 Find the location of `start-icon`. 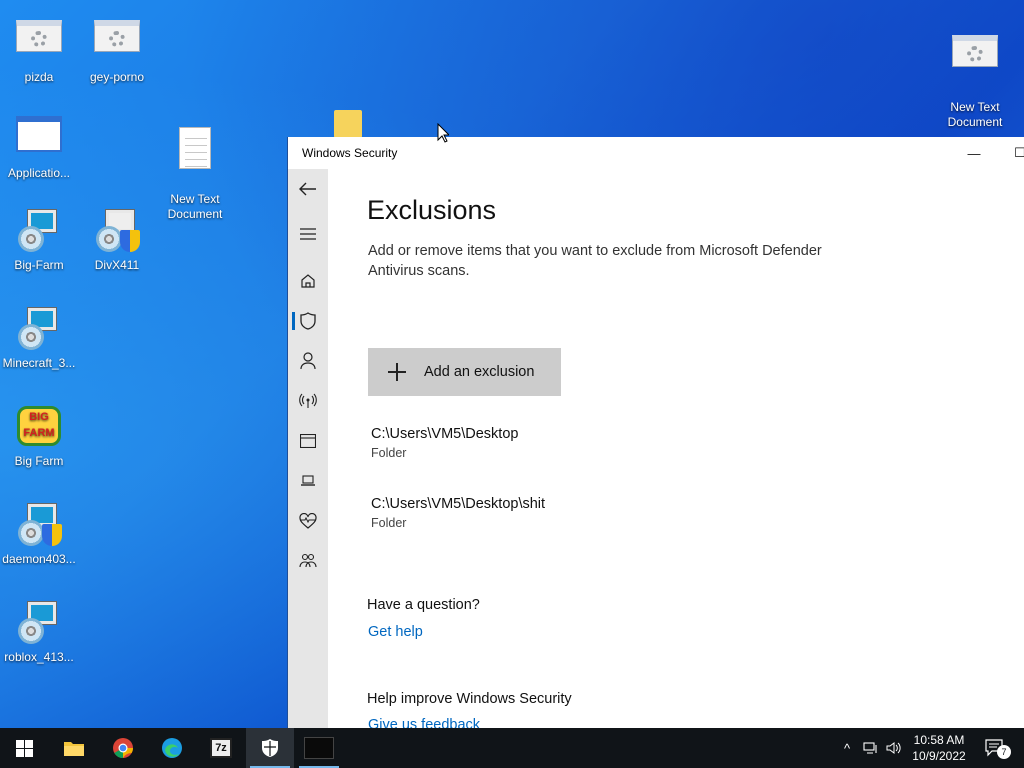

start-icon is located at coordinates (24, 748).